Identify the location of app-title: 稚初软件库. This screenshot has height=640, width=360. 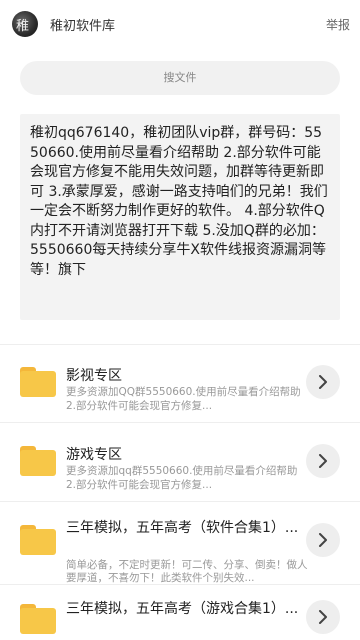
(83, 26).